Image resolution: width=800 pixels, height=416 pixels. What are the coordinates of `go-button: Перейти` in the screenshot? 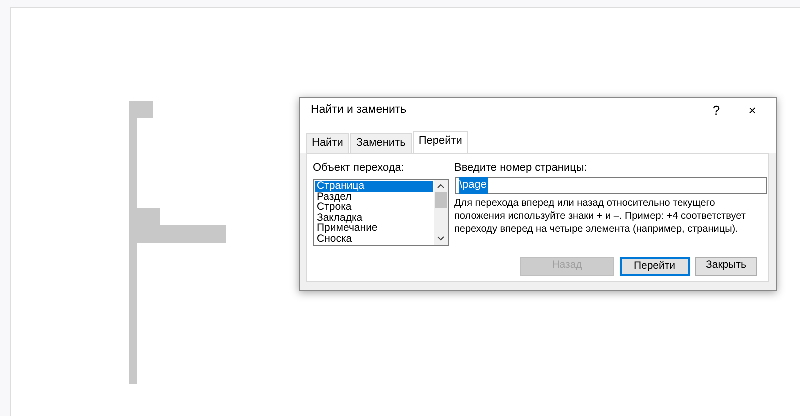 It's located at (655, 266).